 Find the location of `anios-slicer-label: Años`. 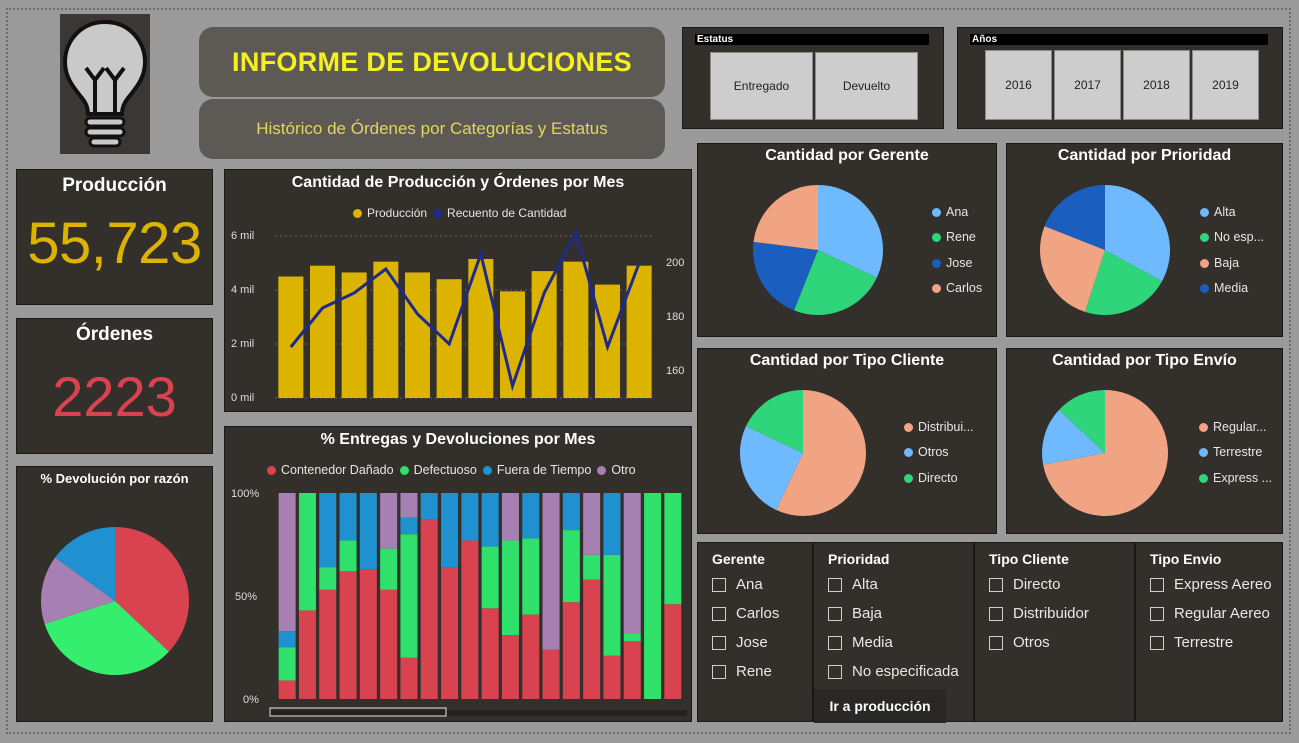

anios-slicer-label: Años is located at coordinates (1119, 39).